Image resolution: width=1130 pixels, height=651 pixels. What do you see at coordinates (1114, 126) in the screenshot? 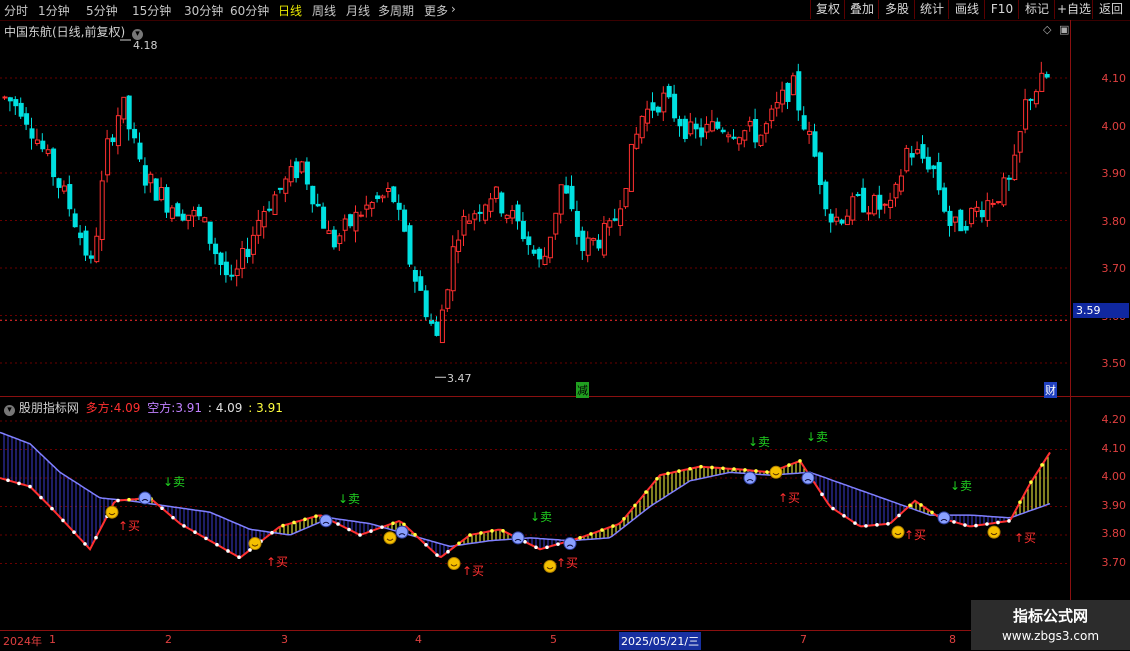
I see `price-tick: 4.00` at bounding box center [1114, 126].